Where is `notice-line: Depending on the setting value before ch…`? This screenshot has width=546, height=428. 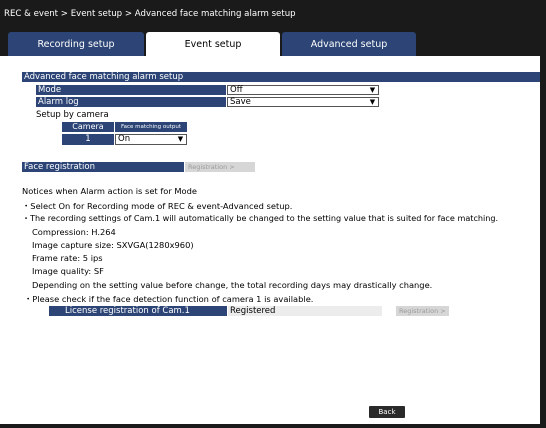 notice-line: Depending on the setting value before ch… is located at coordinates (232, 285).